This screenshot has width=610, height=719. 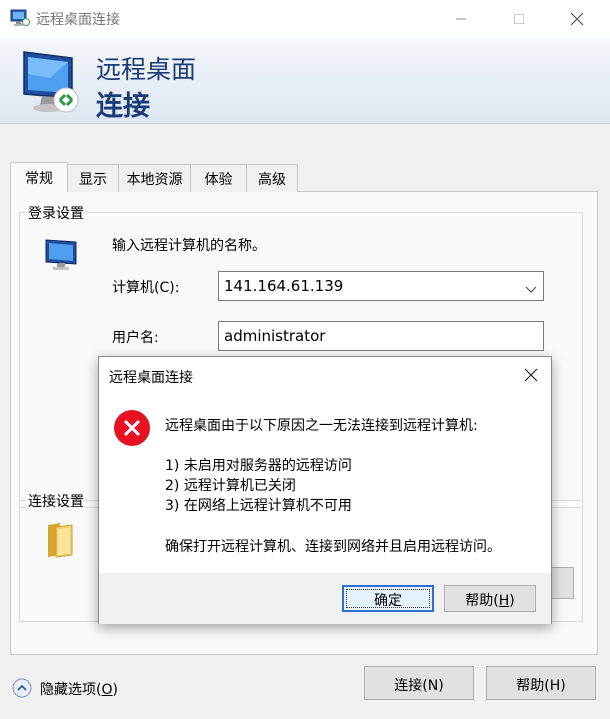 I want to click on connect-button: 连接(N), so click(x=419, y=683).